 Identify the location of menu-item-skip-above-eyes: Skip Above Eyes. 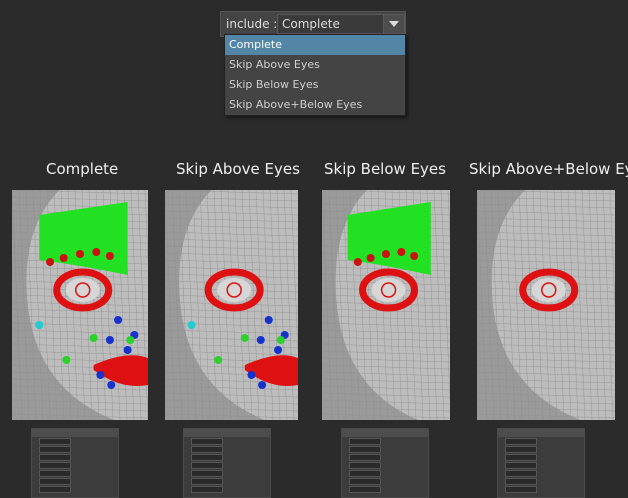
(315, 65).